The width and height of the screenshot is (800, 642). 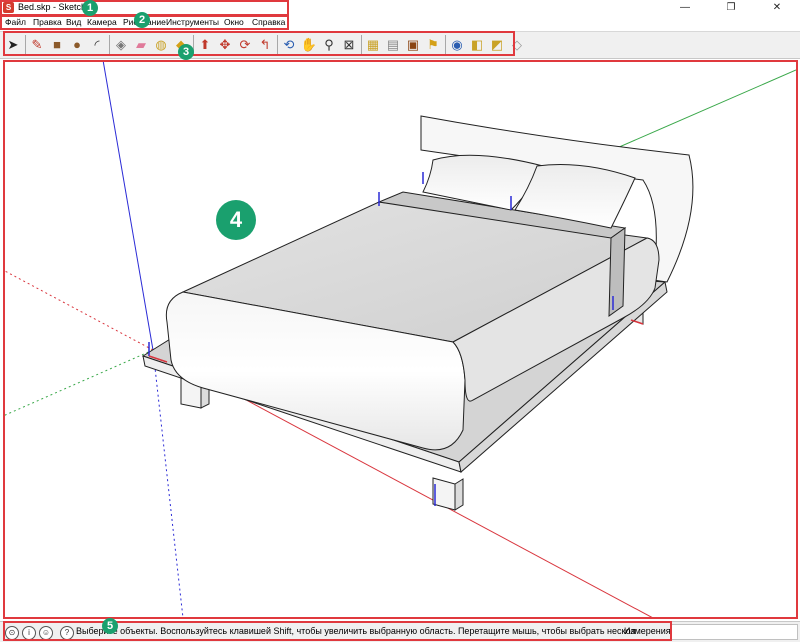 What do you see at coordinates (186, 52) in the screenshot?
I see `callout-3-badge: 3` at bounding box center [186, 52].